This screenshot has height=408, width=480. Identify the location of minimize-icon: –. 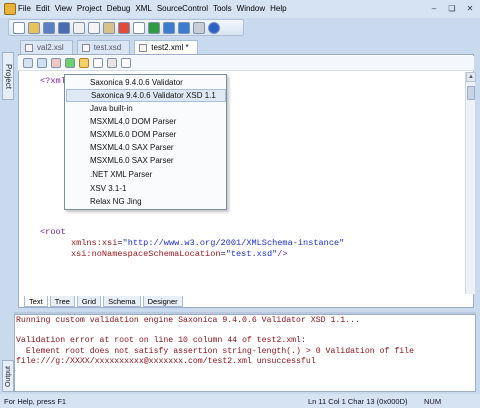
(434, 8).